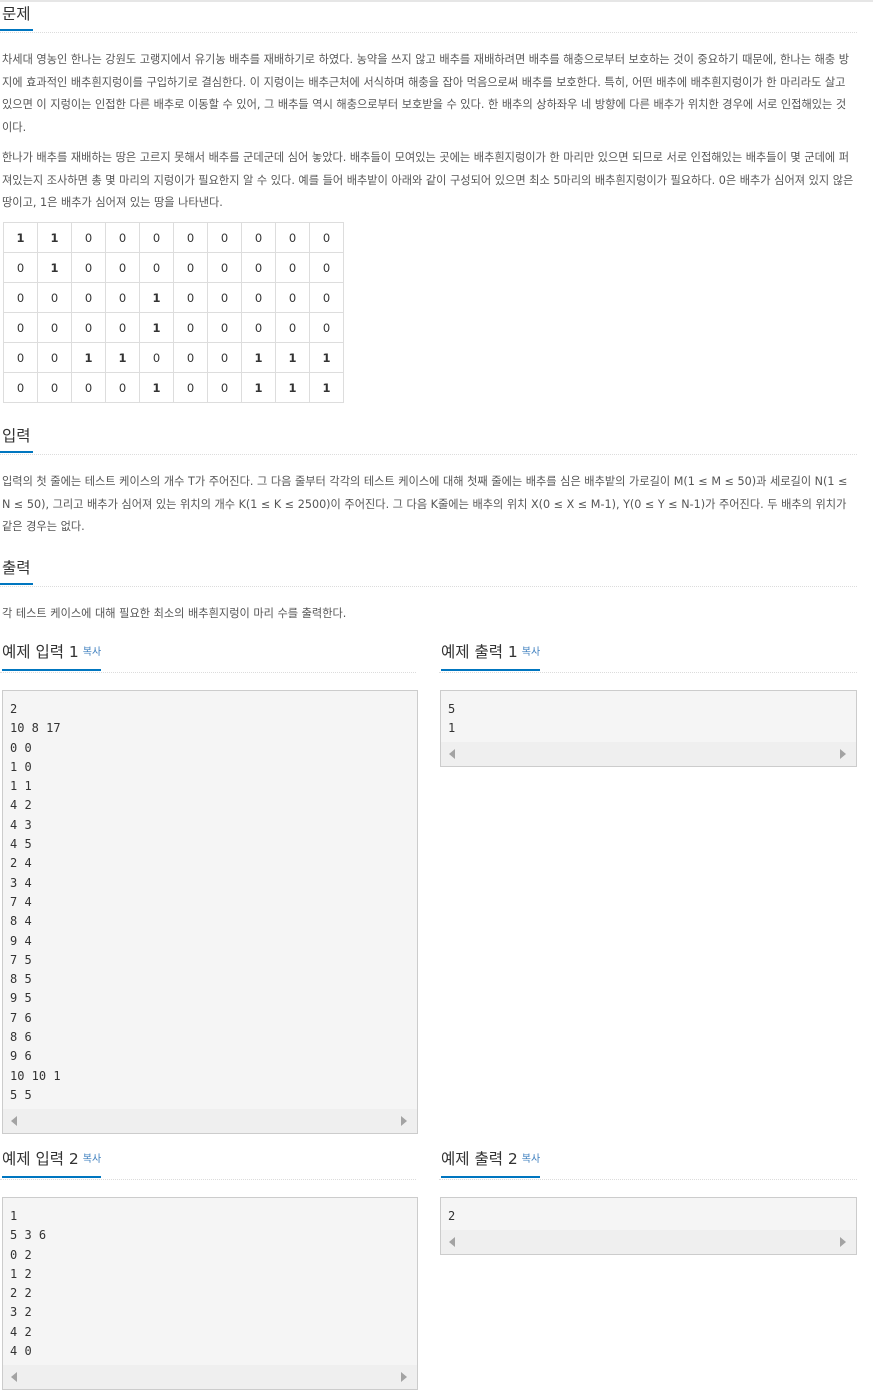 The image size is (873, 1391). Describe the element at coordinates (16, 570) in the screenshot. I see `output-title: 출력` at that location.